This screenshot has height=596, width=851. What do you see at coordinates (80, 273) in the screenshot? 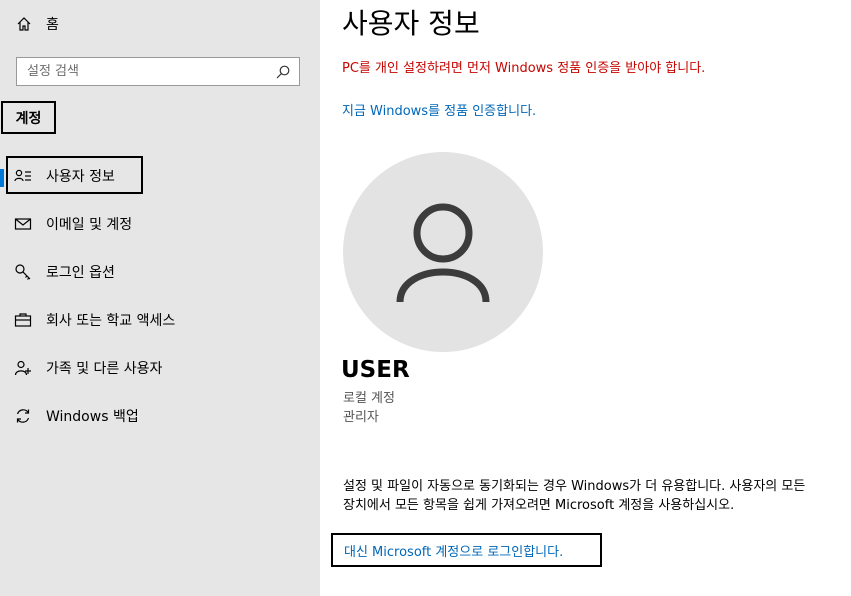
I see `sidebar-item-label: 로그인 옵션` at bounding box center [80, 273].